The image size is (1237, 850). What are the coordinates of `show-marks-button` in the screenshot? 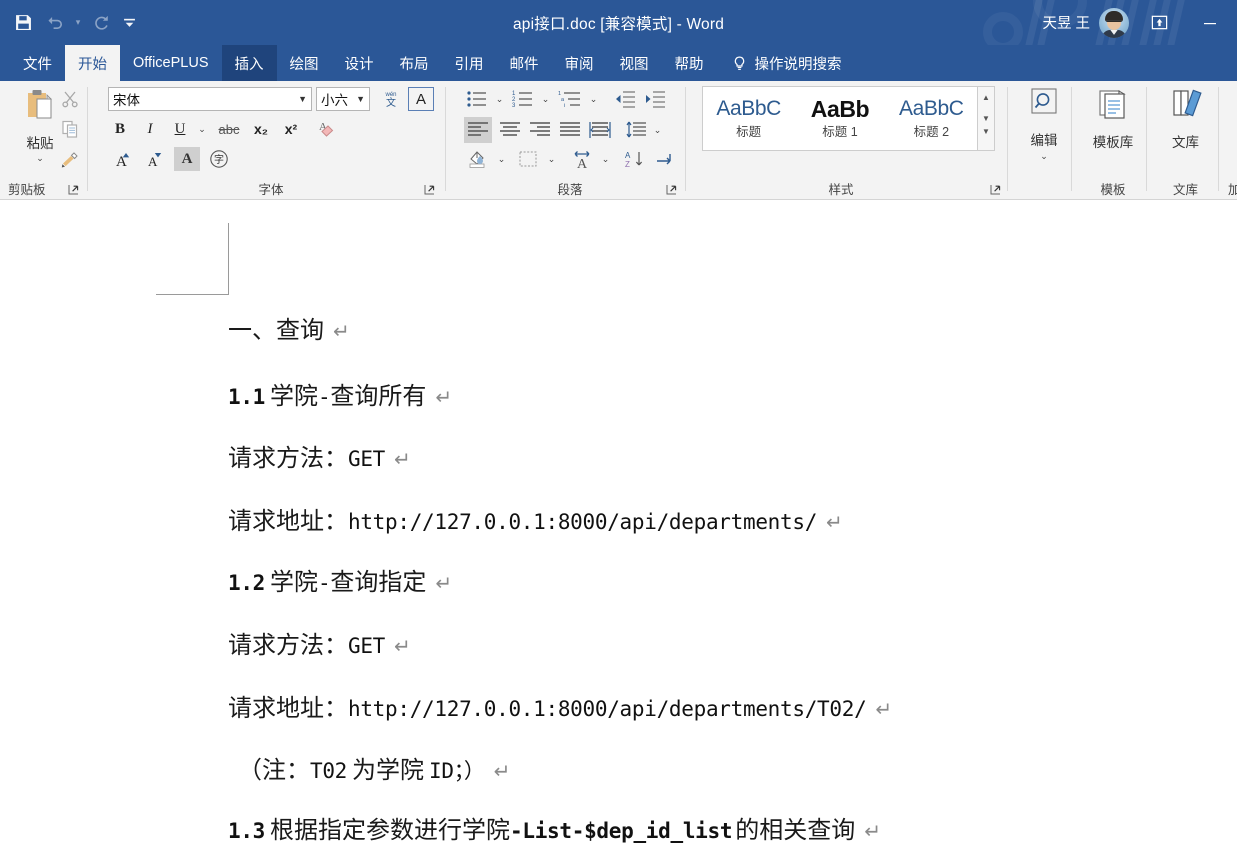 It's located at (665, 159).